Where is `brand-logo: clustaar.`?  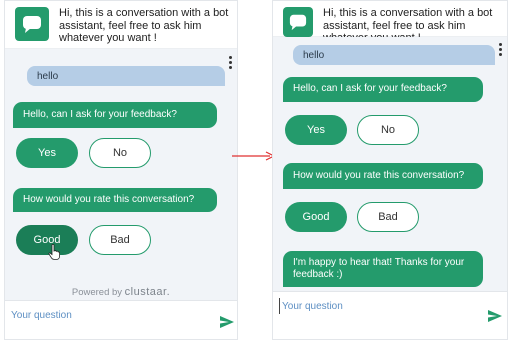
brand-logo: clustaar. is located at coordinates (147, 292).